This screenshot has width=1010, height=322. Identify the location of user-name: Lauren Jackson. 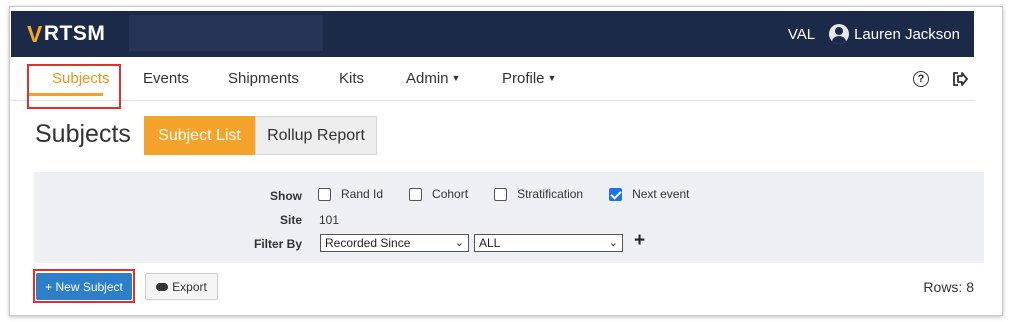
(907, 34).